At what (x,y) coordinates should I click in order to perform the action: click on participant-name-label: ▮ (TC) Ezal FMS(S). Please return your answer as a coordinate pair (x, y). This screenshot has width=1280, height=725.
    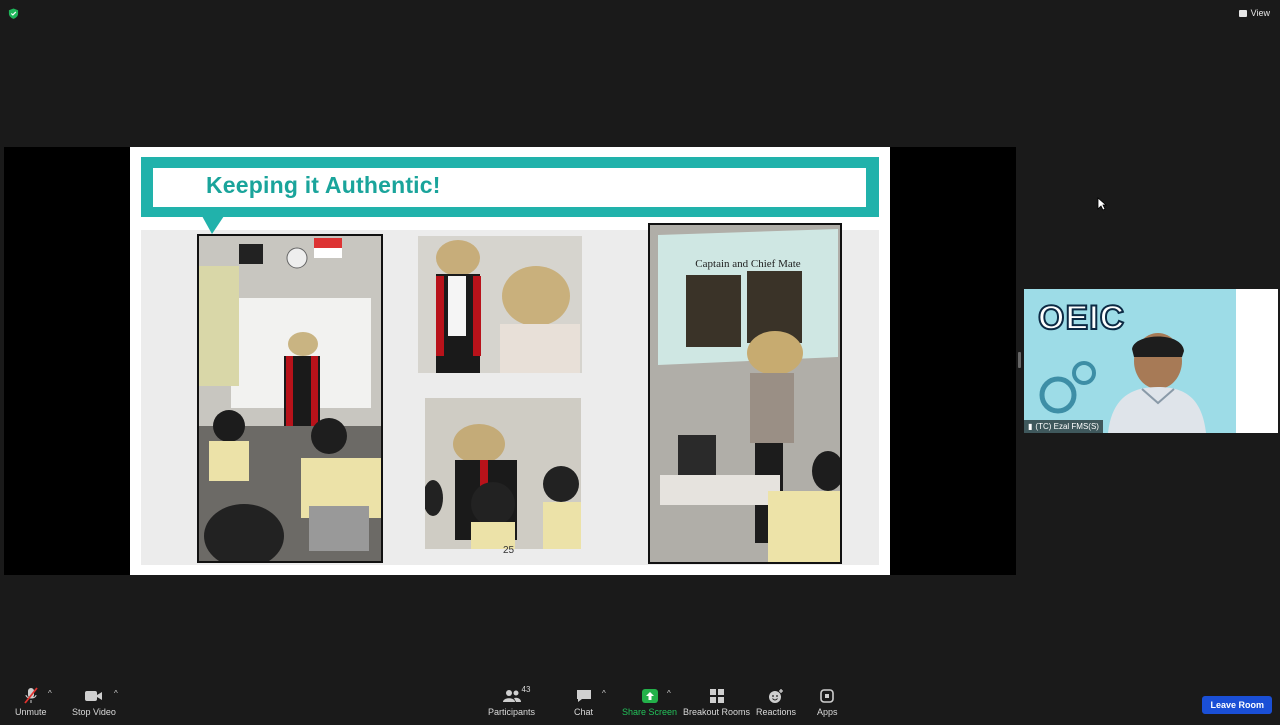
    Looking at the image, I should click on (1063, 426).